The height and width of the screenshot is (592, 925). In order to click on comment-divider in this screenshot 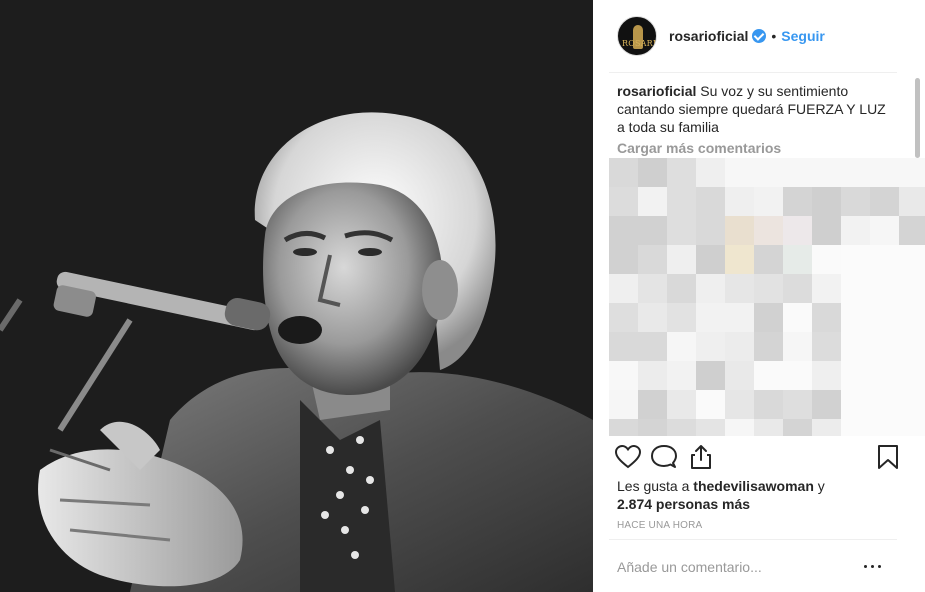, I will do `click(753, 539)`.